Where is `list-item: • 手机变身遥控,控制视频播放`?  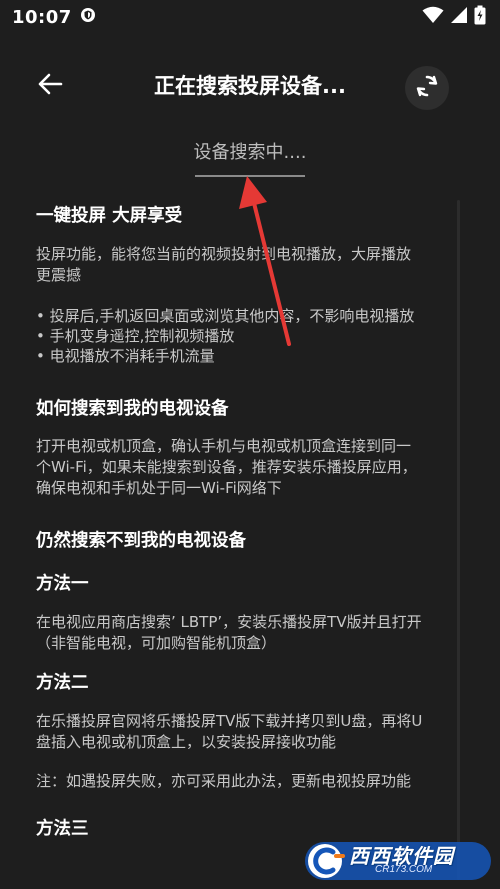
list-item: • 手机变身遥控,控制视频播放 is located at coordinates (135, 336).